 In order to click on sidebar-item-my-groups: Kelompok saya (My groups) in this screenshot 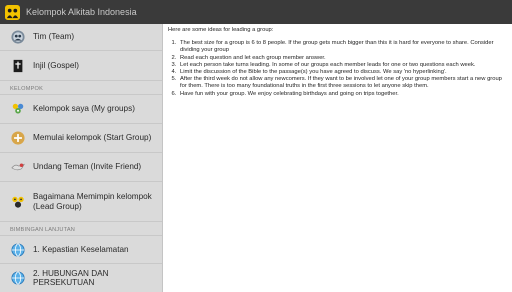, I will do `click(81, 109)`.